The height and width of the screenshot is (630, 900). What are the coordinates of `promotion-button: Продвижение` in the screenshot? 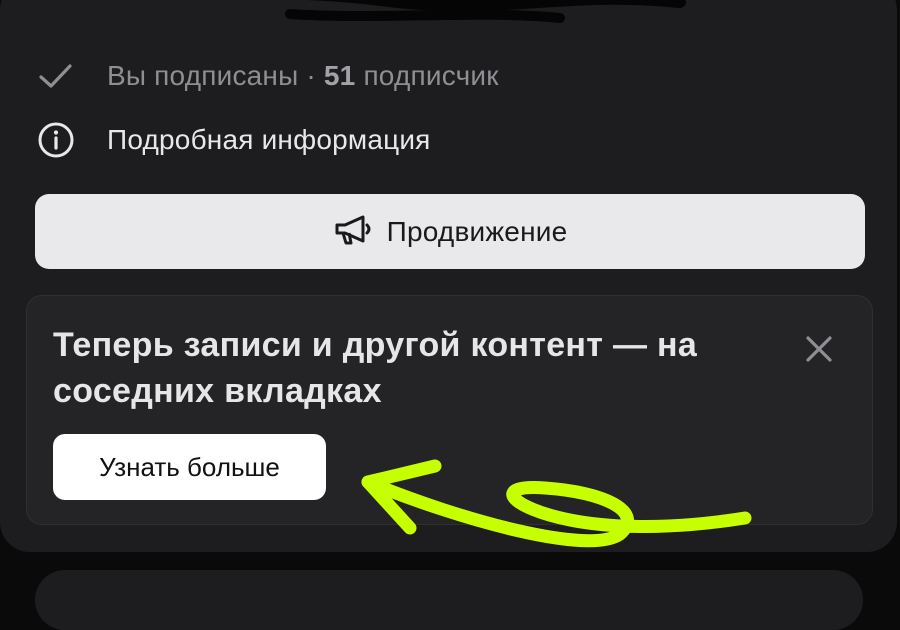 It's located at (450, 231).